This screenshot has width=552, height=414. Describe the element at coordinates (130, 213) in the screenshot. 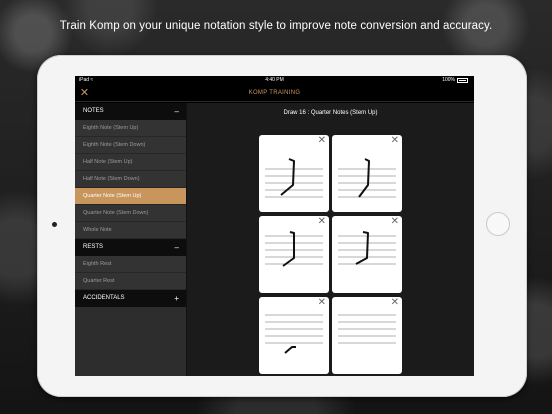

I see `sidebar-item-quarter-note-stem-down: Quarter Note (Stem Down)` at that location.